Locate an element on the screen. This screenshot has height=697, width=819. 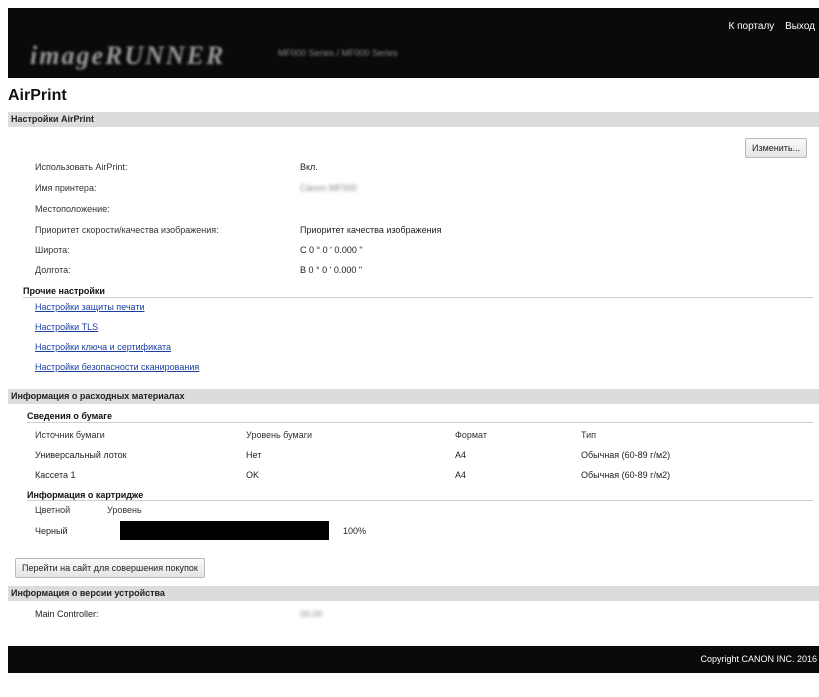
printer-name-value: Canon MF000 is located at coordinates (329, 188).